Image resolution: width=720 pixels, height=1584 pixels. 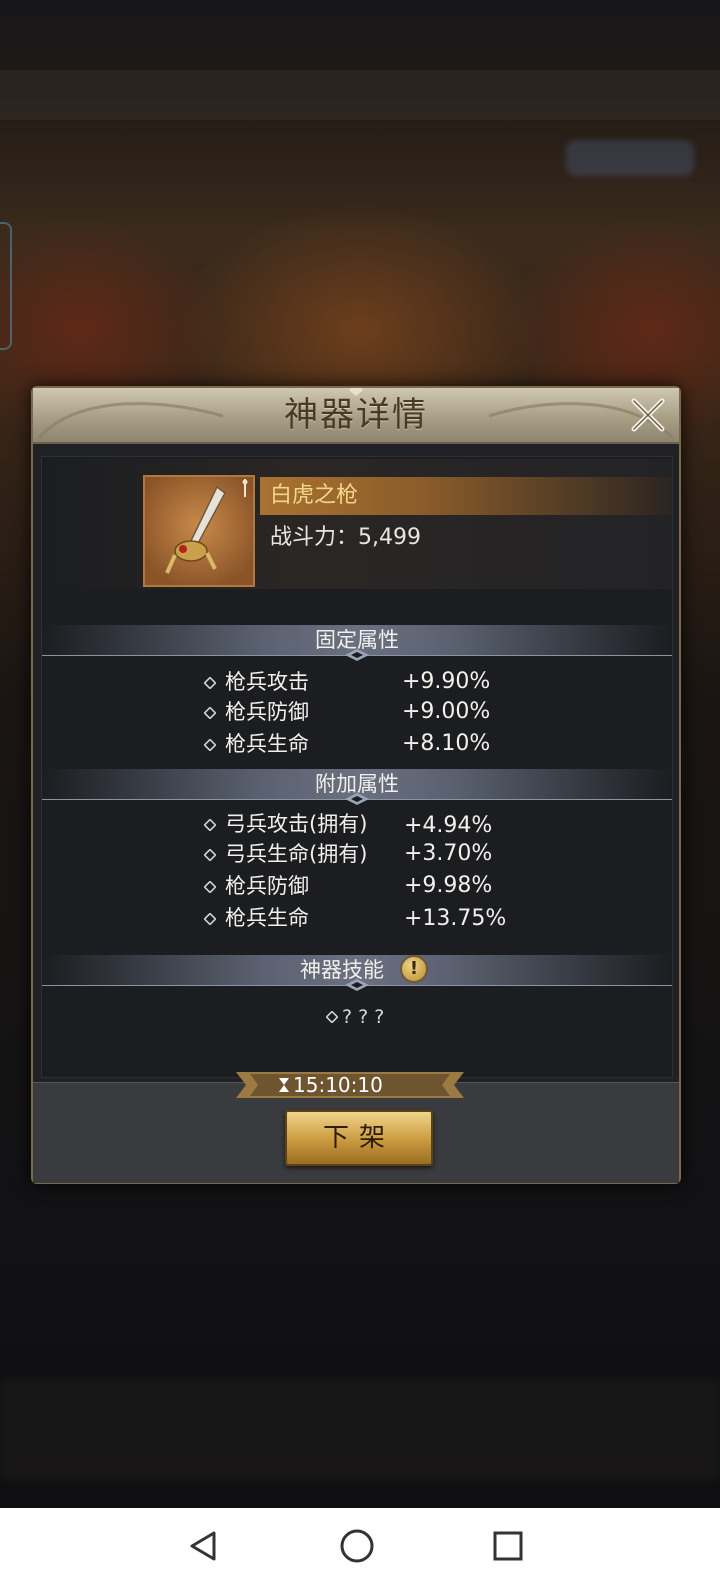 I want to click on fixed-attr-value: +9.00%, so click(x=446, y=711).